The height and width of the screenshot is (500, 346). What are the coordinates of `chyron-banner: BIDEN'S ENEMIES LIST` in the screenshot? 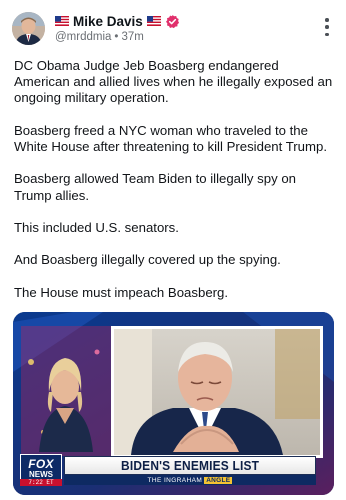 It's located at (190, 465).